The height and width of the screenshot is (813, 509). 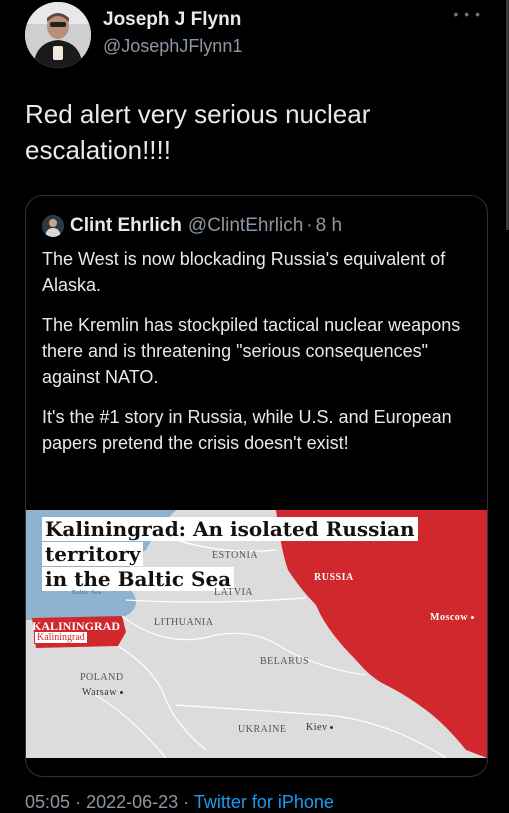 What do you see at coordinates (138, 579) in the screenshot?
I see `map-title-line2: in the Baltic Sea` at bounding box center [138, 579].